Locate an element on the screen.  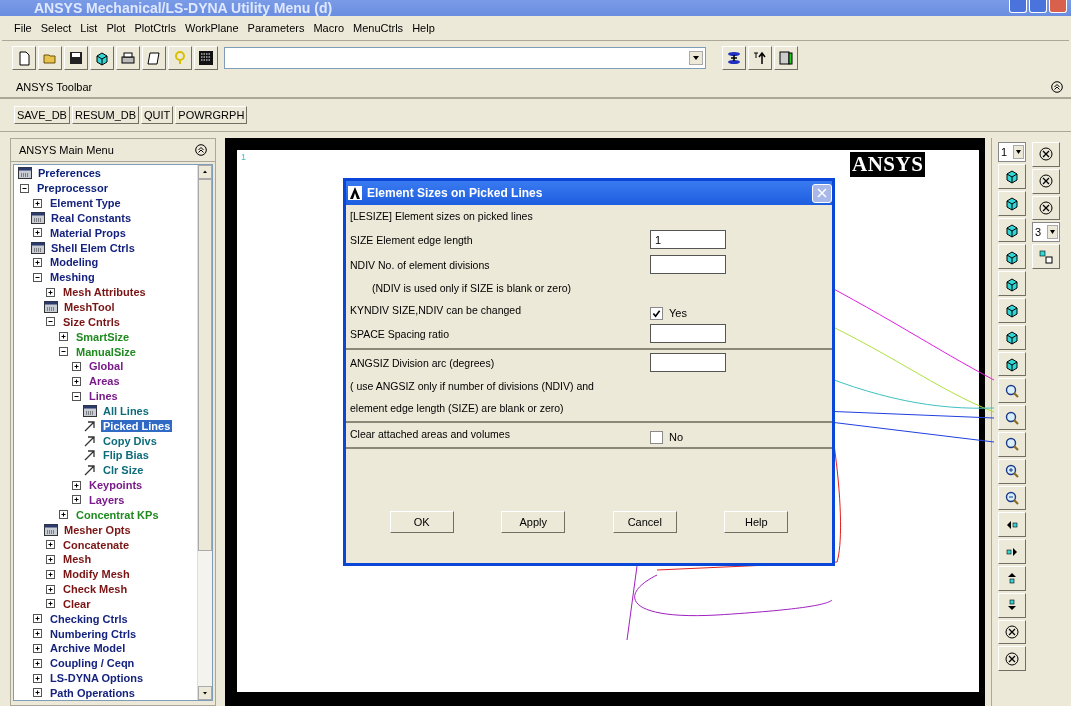
menu-tree-item: Layers is located at coordinates (107, 500).